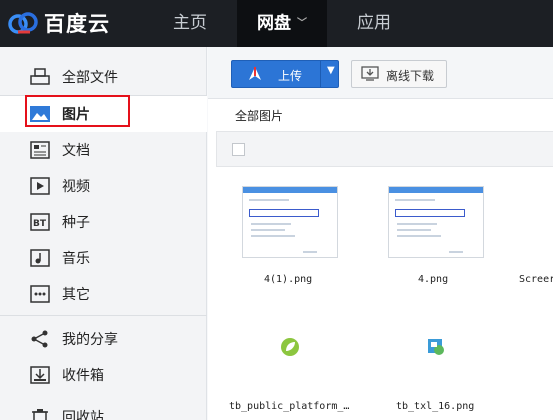  I want to click on printer-icon, so click(40, 77).